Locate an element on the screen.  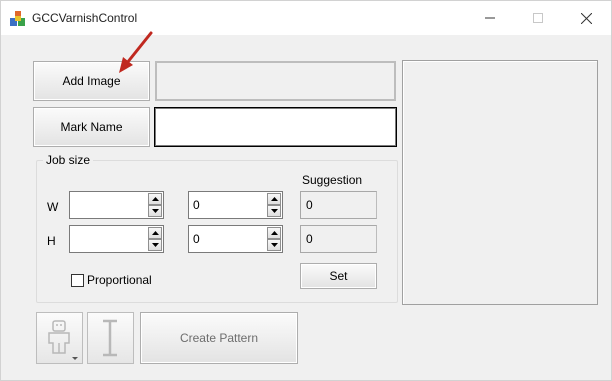
create-pattern-label: Create Pattern is located at coordinates (219, 338).